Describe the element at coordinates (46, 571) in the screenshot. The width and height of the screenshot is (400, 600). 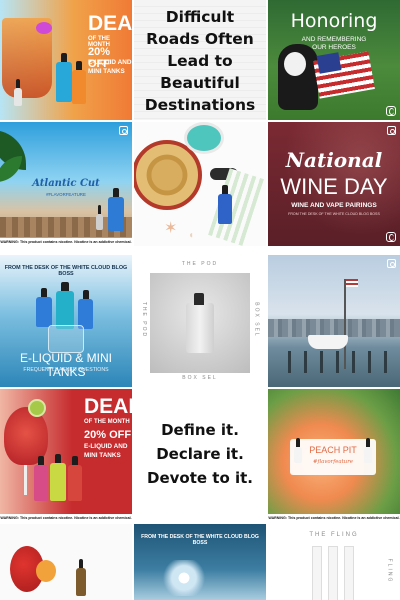
I see `flower-bouquet` at that location.